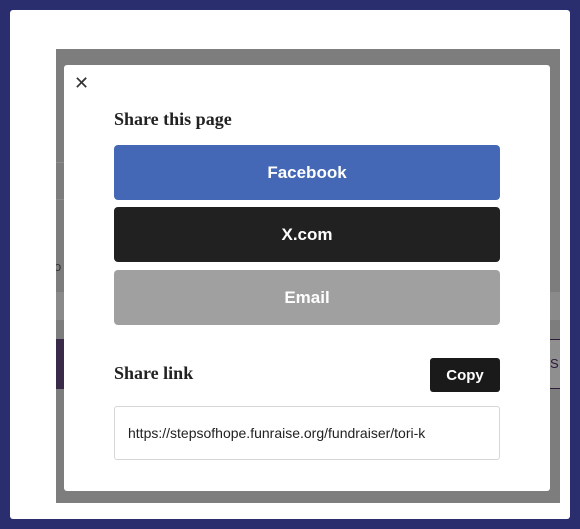  What do you see at coordinates (307, 297) in the screenshot?
I see `email-share-button: Email` at bounding box center [307, 297].